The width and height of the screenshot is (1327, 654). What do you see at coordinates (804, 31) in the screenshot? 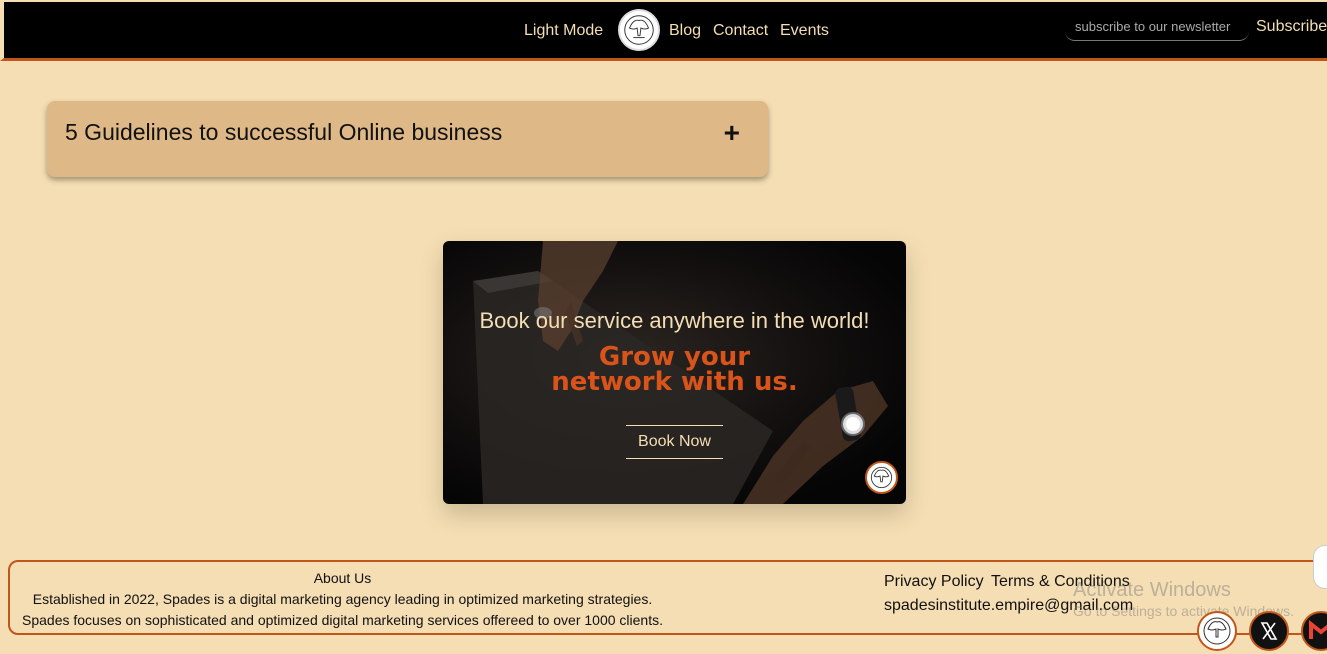
I see `nav-events-link: Events` at bounding box center [804, 31].